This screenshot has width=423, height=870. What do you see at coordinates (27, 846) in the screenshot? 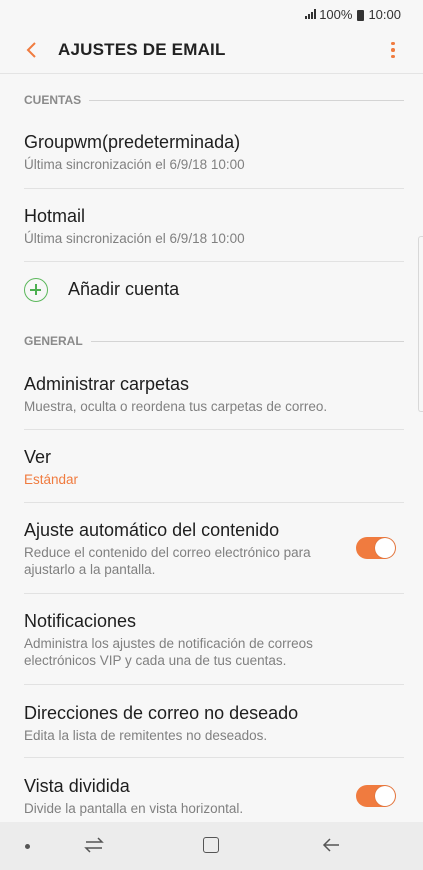
I see `nav-dot-icon` at bounding box center [27, 846].